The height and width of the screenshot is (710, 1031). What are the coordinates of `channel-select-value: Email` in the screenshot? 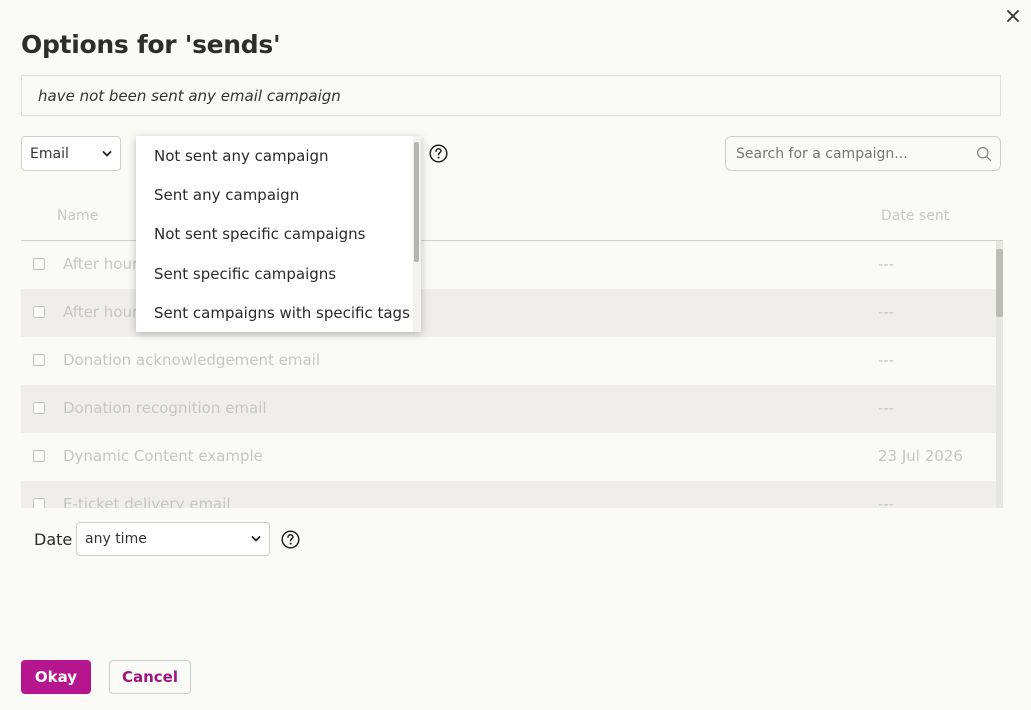 It's located at (49, 153).